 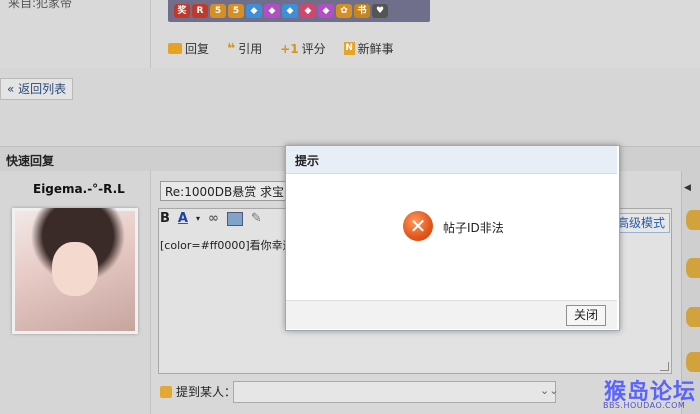 I want to click on author-origin-text: 来自:犯家帝, so click(x=40, y=5).